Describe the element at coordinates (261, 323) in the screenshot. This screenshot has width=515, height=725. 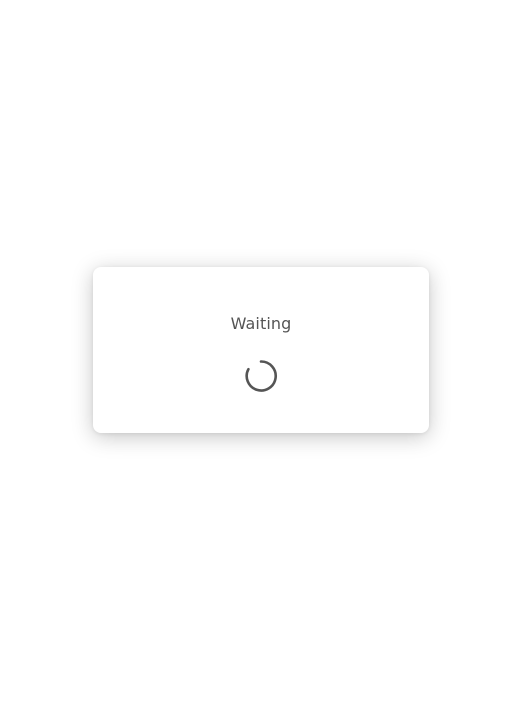
I see `dialog-title: Waiting` at that location.